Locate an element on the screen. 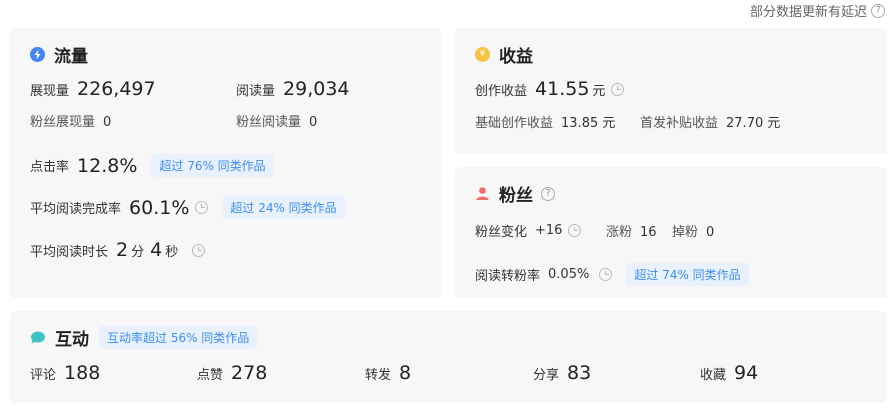  fans-loss-value: 0 is located at coordinates (710, 232).